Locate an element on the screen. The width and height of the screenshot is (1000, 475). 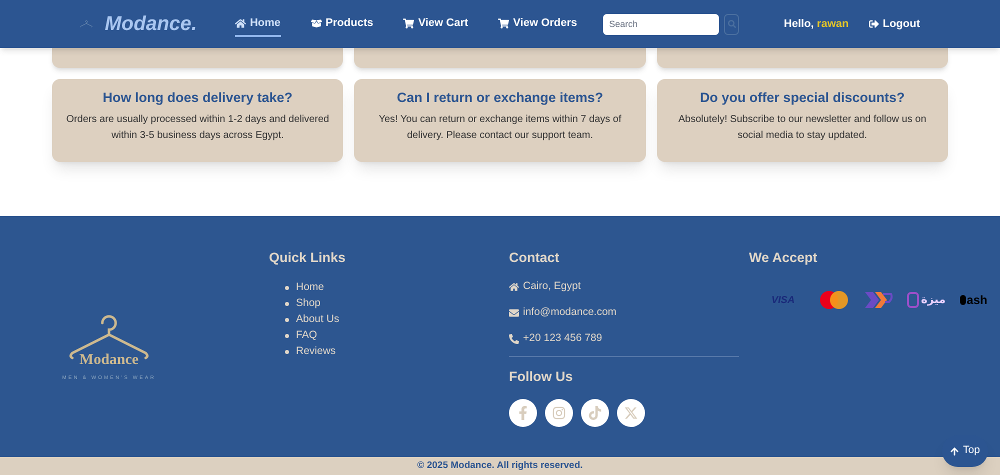
nav-link: Products is located at coordinates (342, 24).